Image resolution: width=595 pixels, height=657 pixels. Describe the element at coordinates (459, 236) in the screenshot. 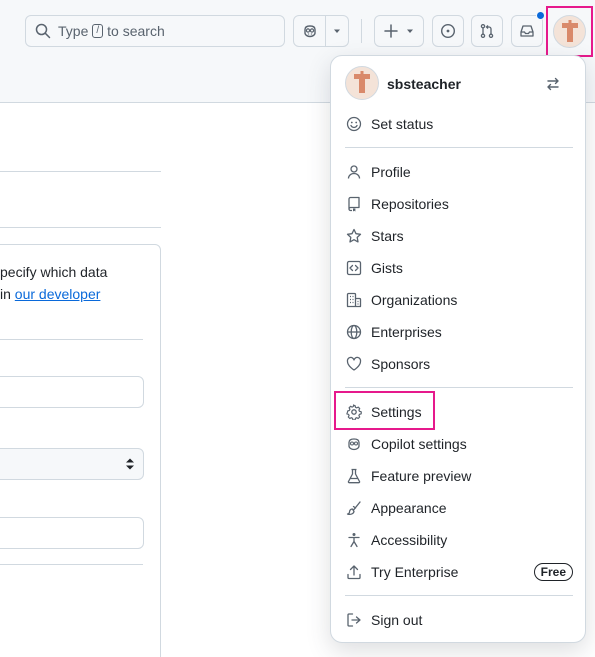

I see `menu-item-stars: Stars` at that location.